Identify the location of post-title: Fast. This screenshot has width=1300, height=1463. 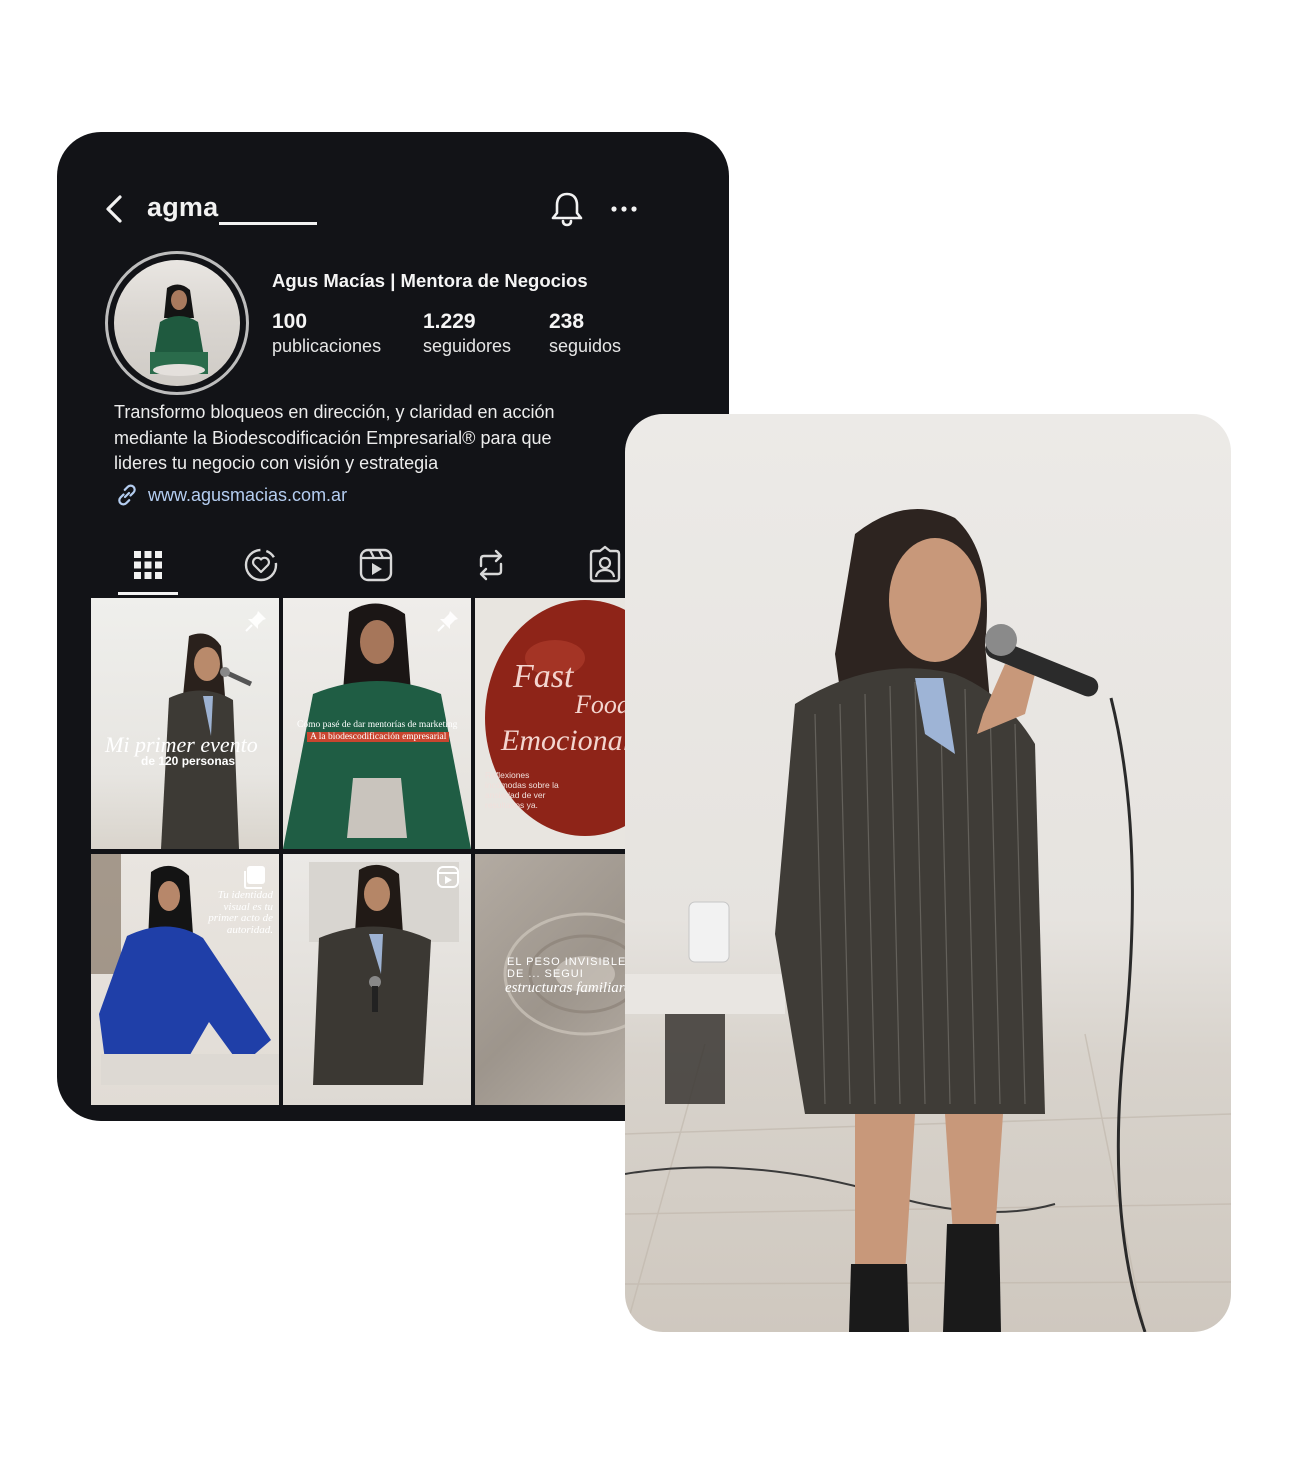
(543, 676).